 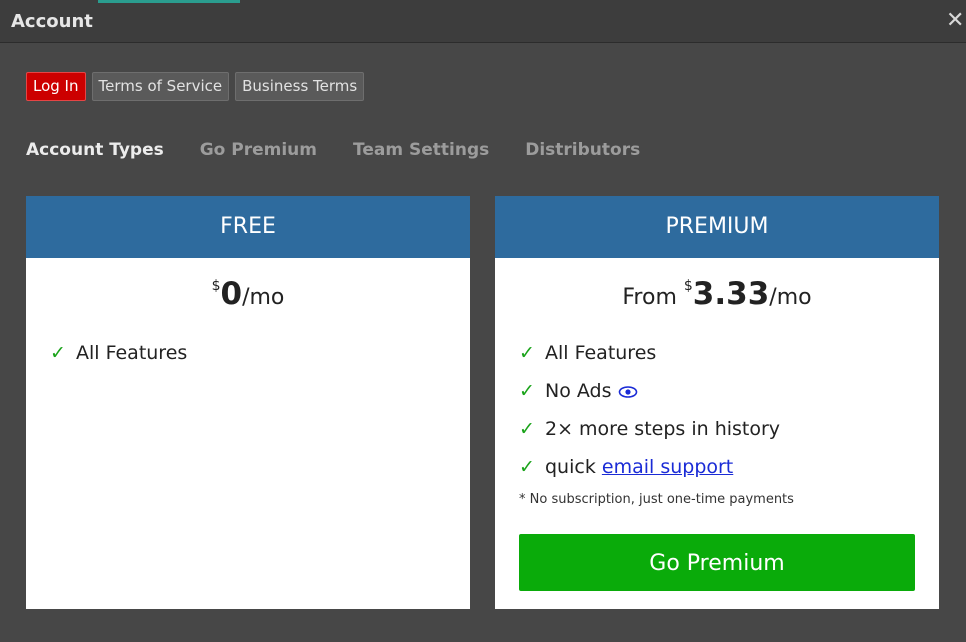 I want to click on price-amount: 0, so click(x=231, y=294).